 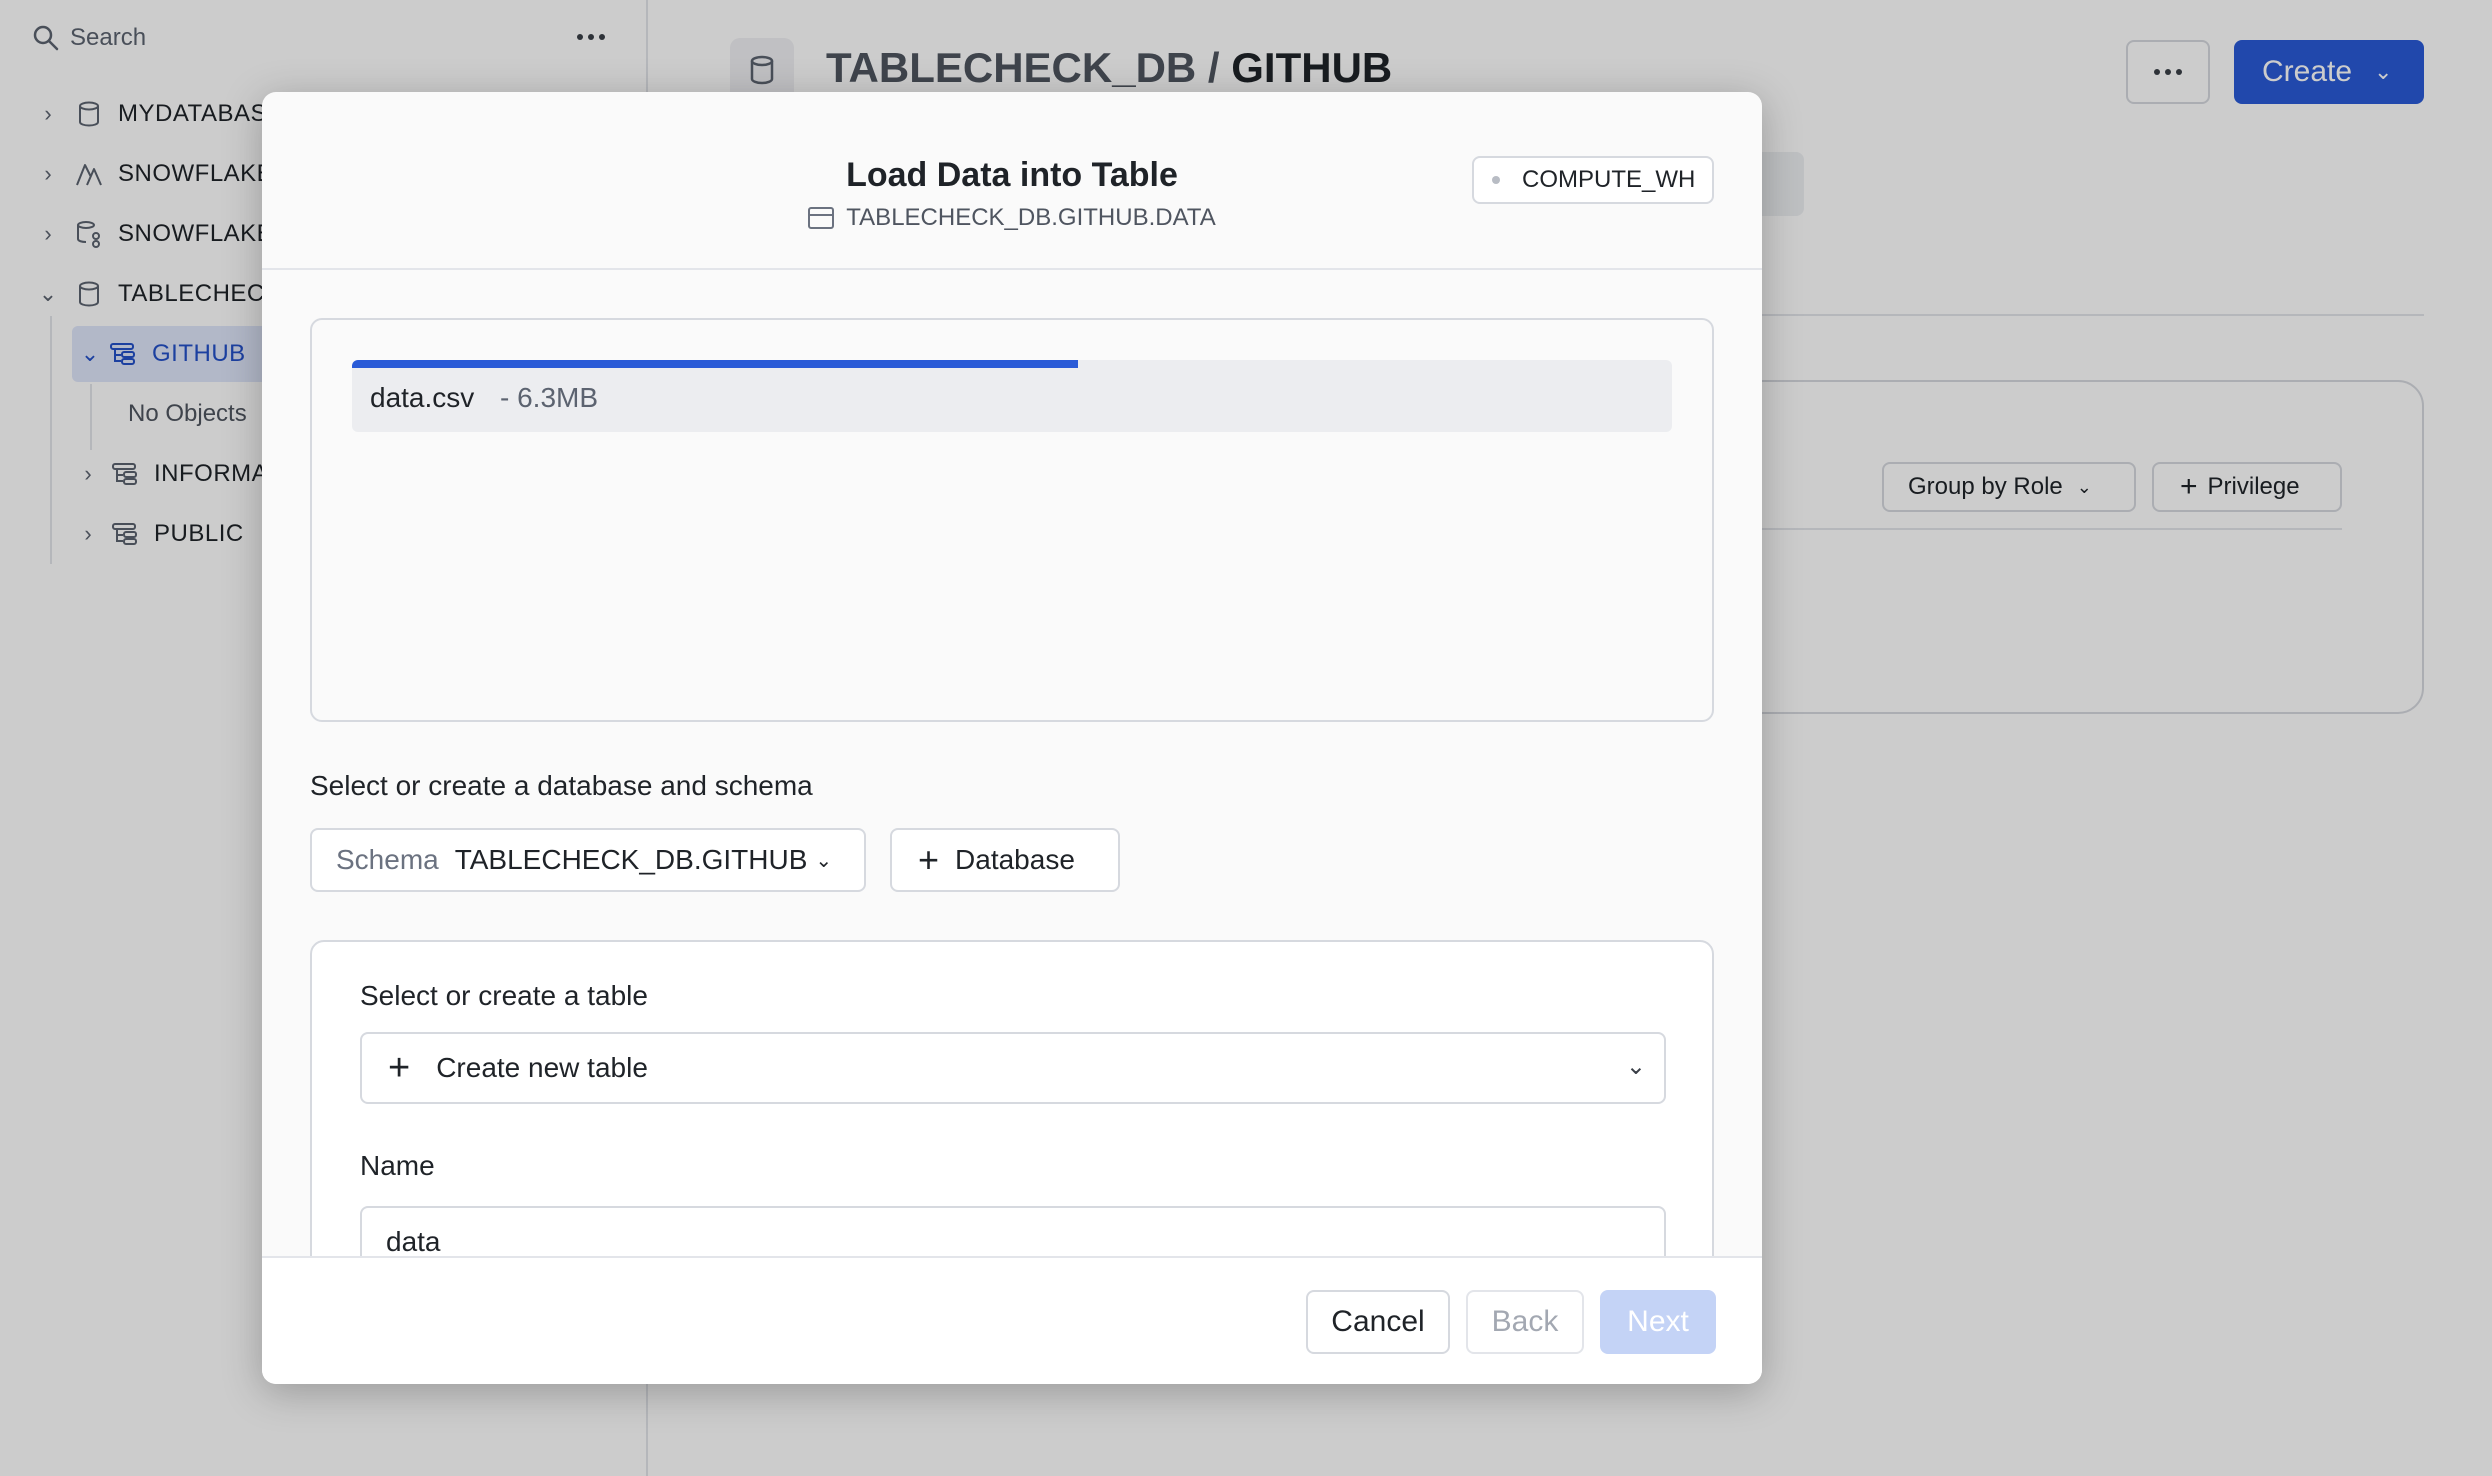 What do you see at coordinates (397, 1165) in the screenshot?
I see `name-field-label: Name` at bounding box center [397, 1165].